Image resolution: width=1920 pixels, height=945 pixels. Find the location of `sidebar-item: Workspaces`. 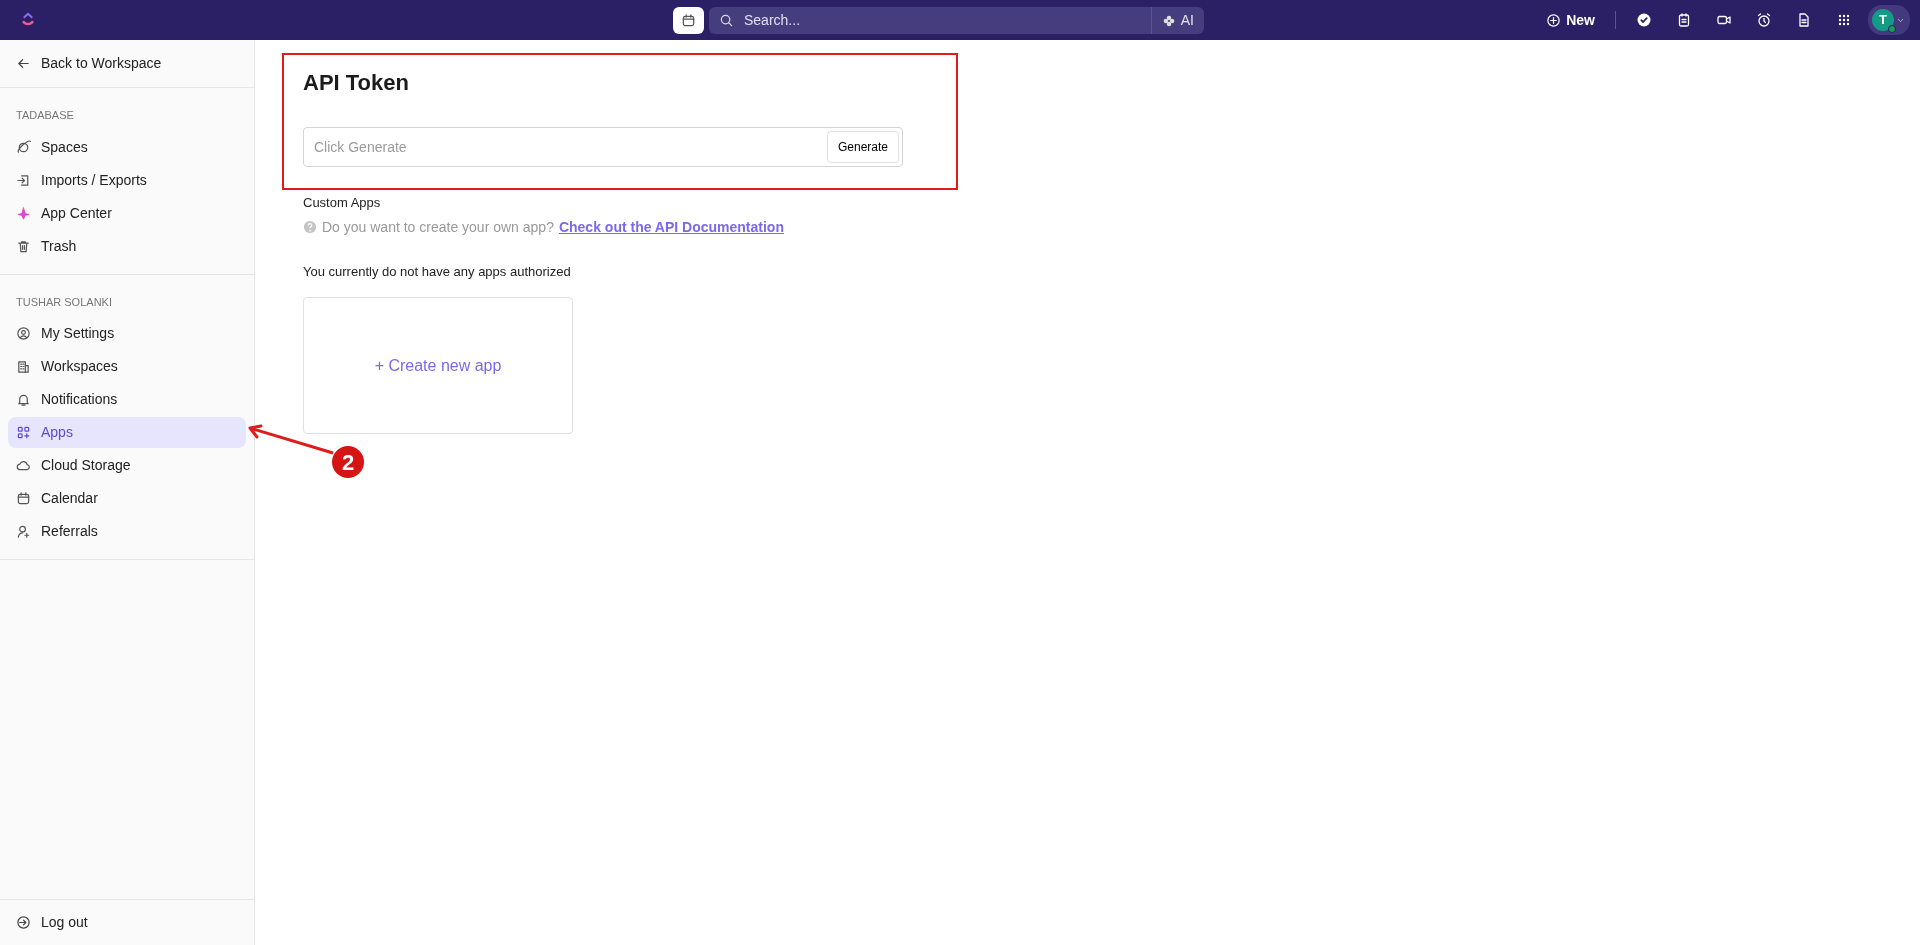

sidebar-item: Workspaces is located at coordinates (127, 366).